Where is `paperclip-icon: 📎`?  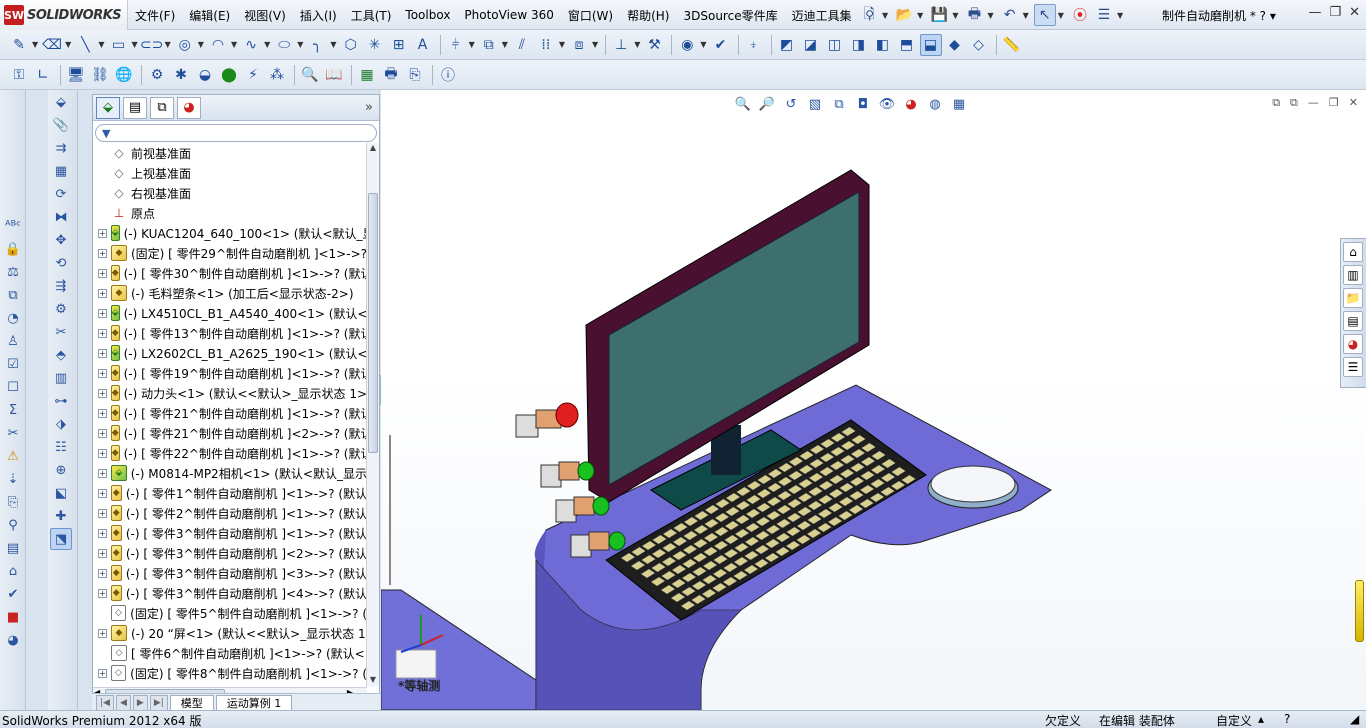 paperclip-icon: 📎 is located at coordinates (61, 125).